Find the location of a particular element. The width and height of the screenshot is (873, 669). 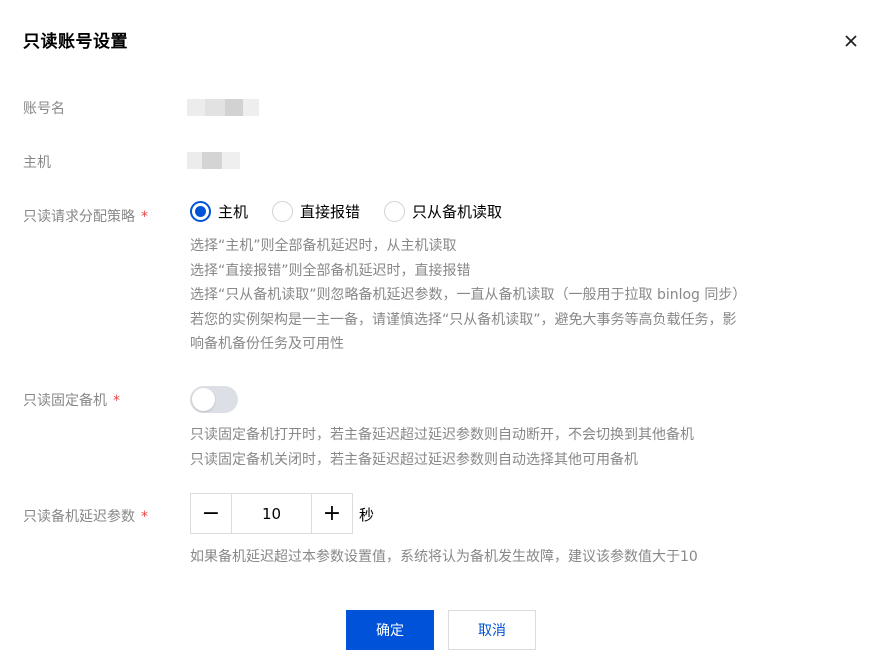

delay-input is located at coordinates (271, 513).